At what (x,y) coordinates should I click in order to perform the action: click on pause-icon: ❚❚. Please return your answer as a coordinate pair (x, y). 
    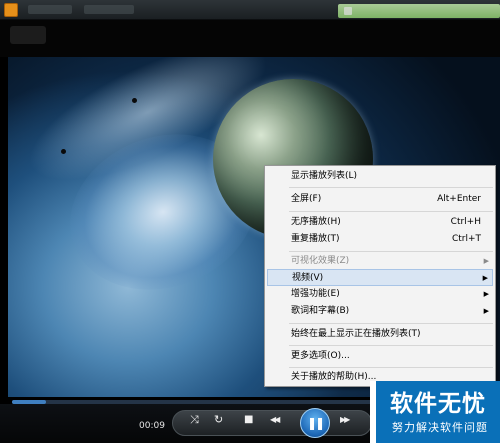
    Looking at the image, I should click on (315, 423).